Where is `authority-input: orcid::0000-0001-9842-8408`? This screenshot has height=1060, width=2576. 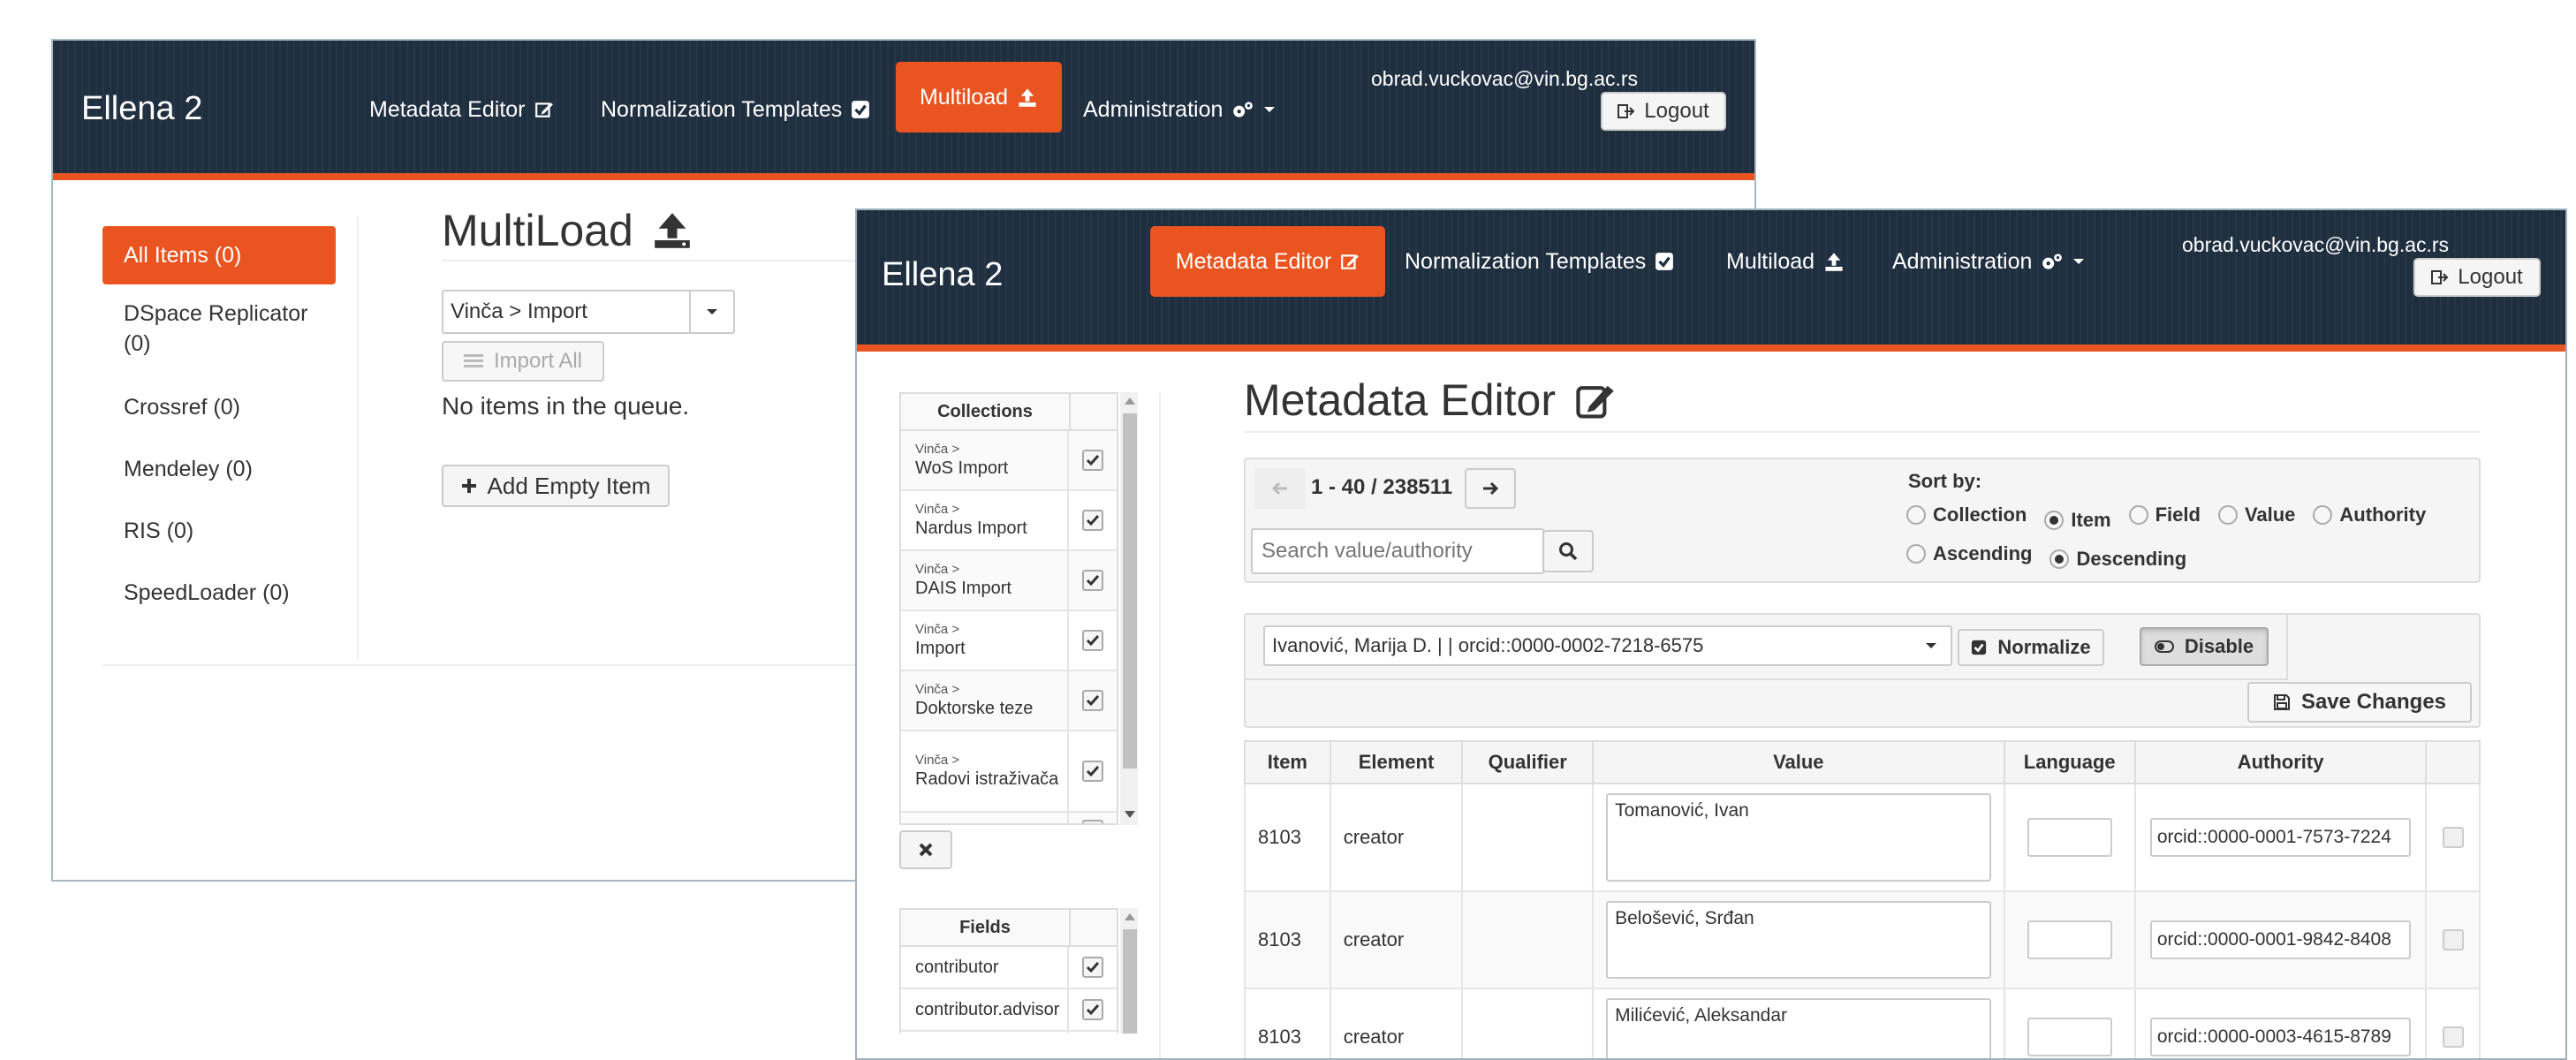 authority-input: orcid::0000-0001-9842-8408 is located at coordinates (2281, 939).